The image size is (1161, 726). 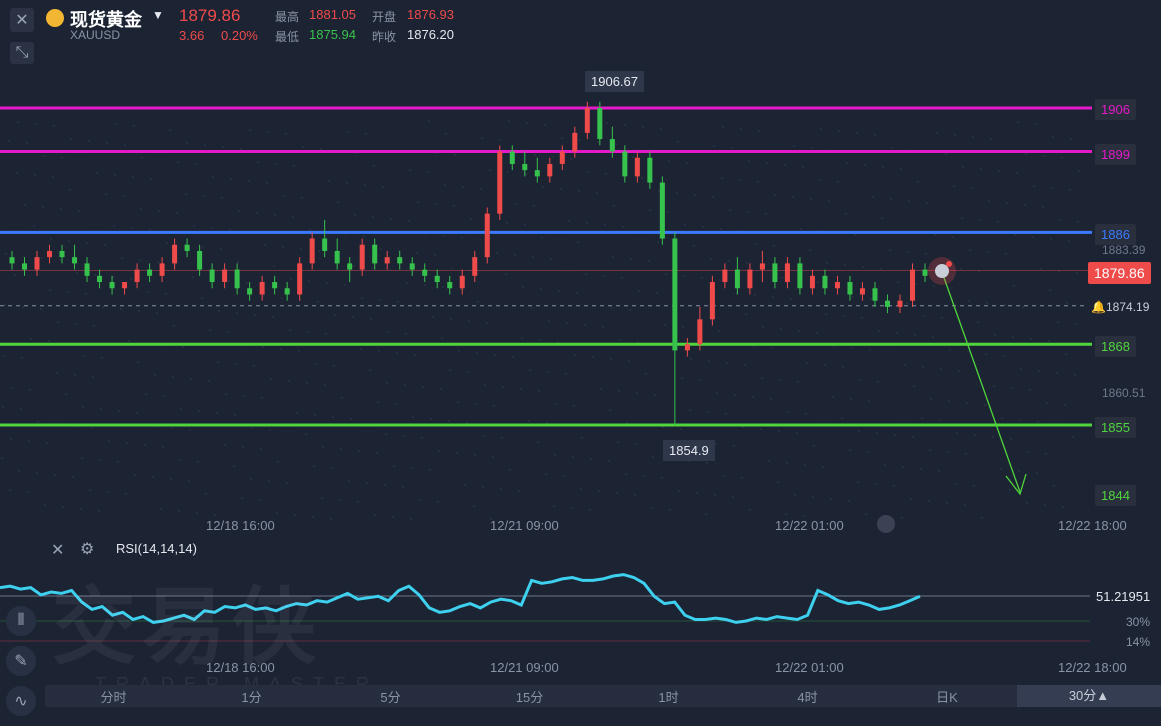 What do you see at coordinates (668, 696) in the screenshot?
I see `tab-1h: 1时` at bounding box center [668, 696].